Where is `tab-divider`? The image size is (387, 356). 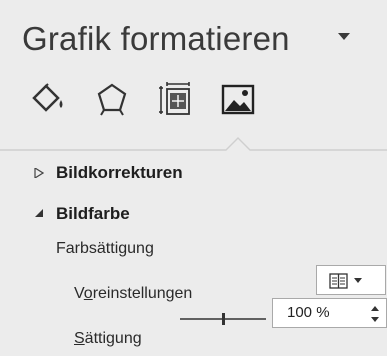 tab-divider is located at coordinates (193, 140).